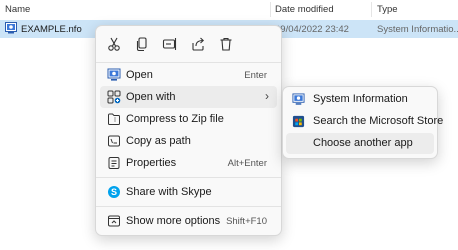 The width and height of the screenshot is (458, 250). I want to click on submenu-item-label: System Information, so click(360, 99).